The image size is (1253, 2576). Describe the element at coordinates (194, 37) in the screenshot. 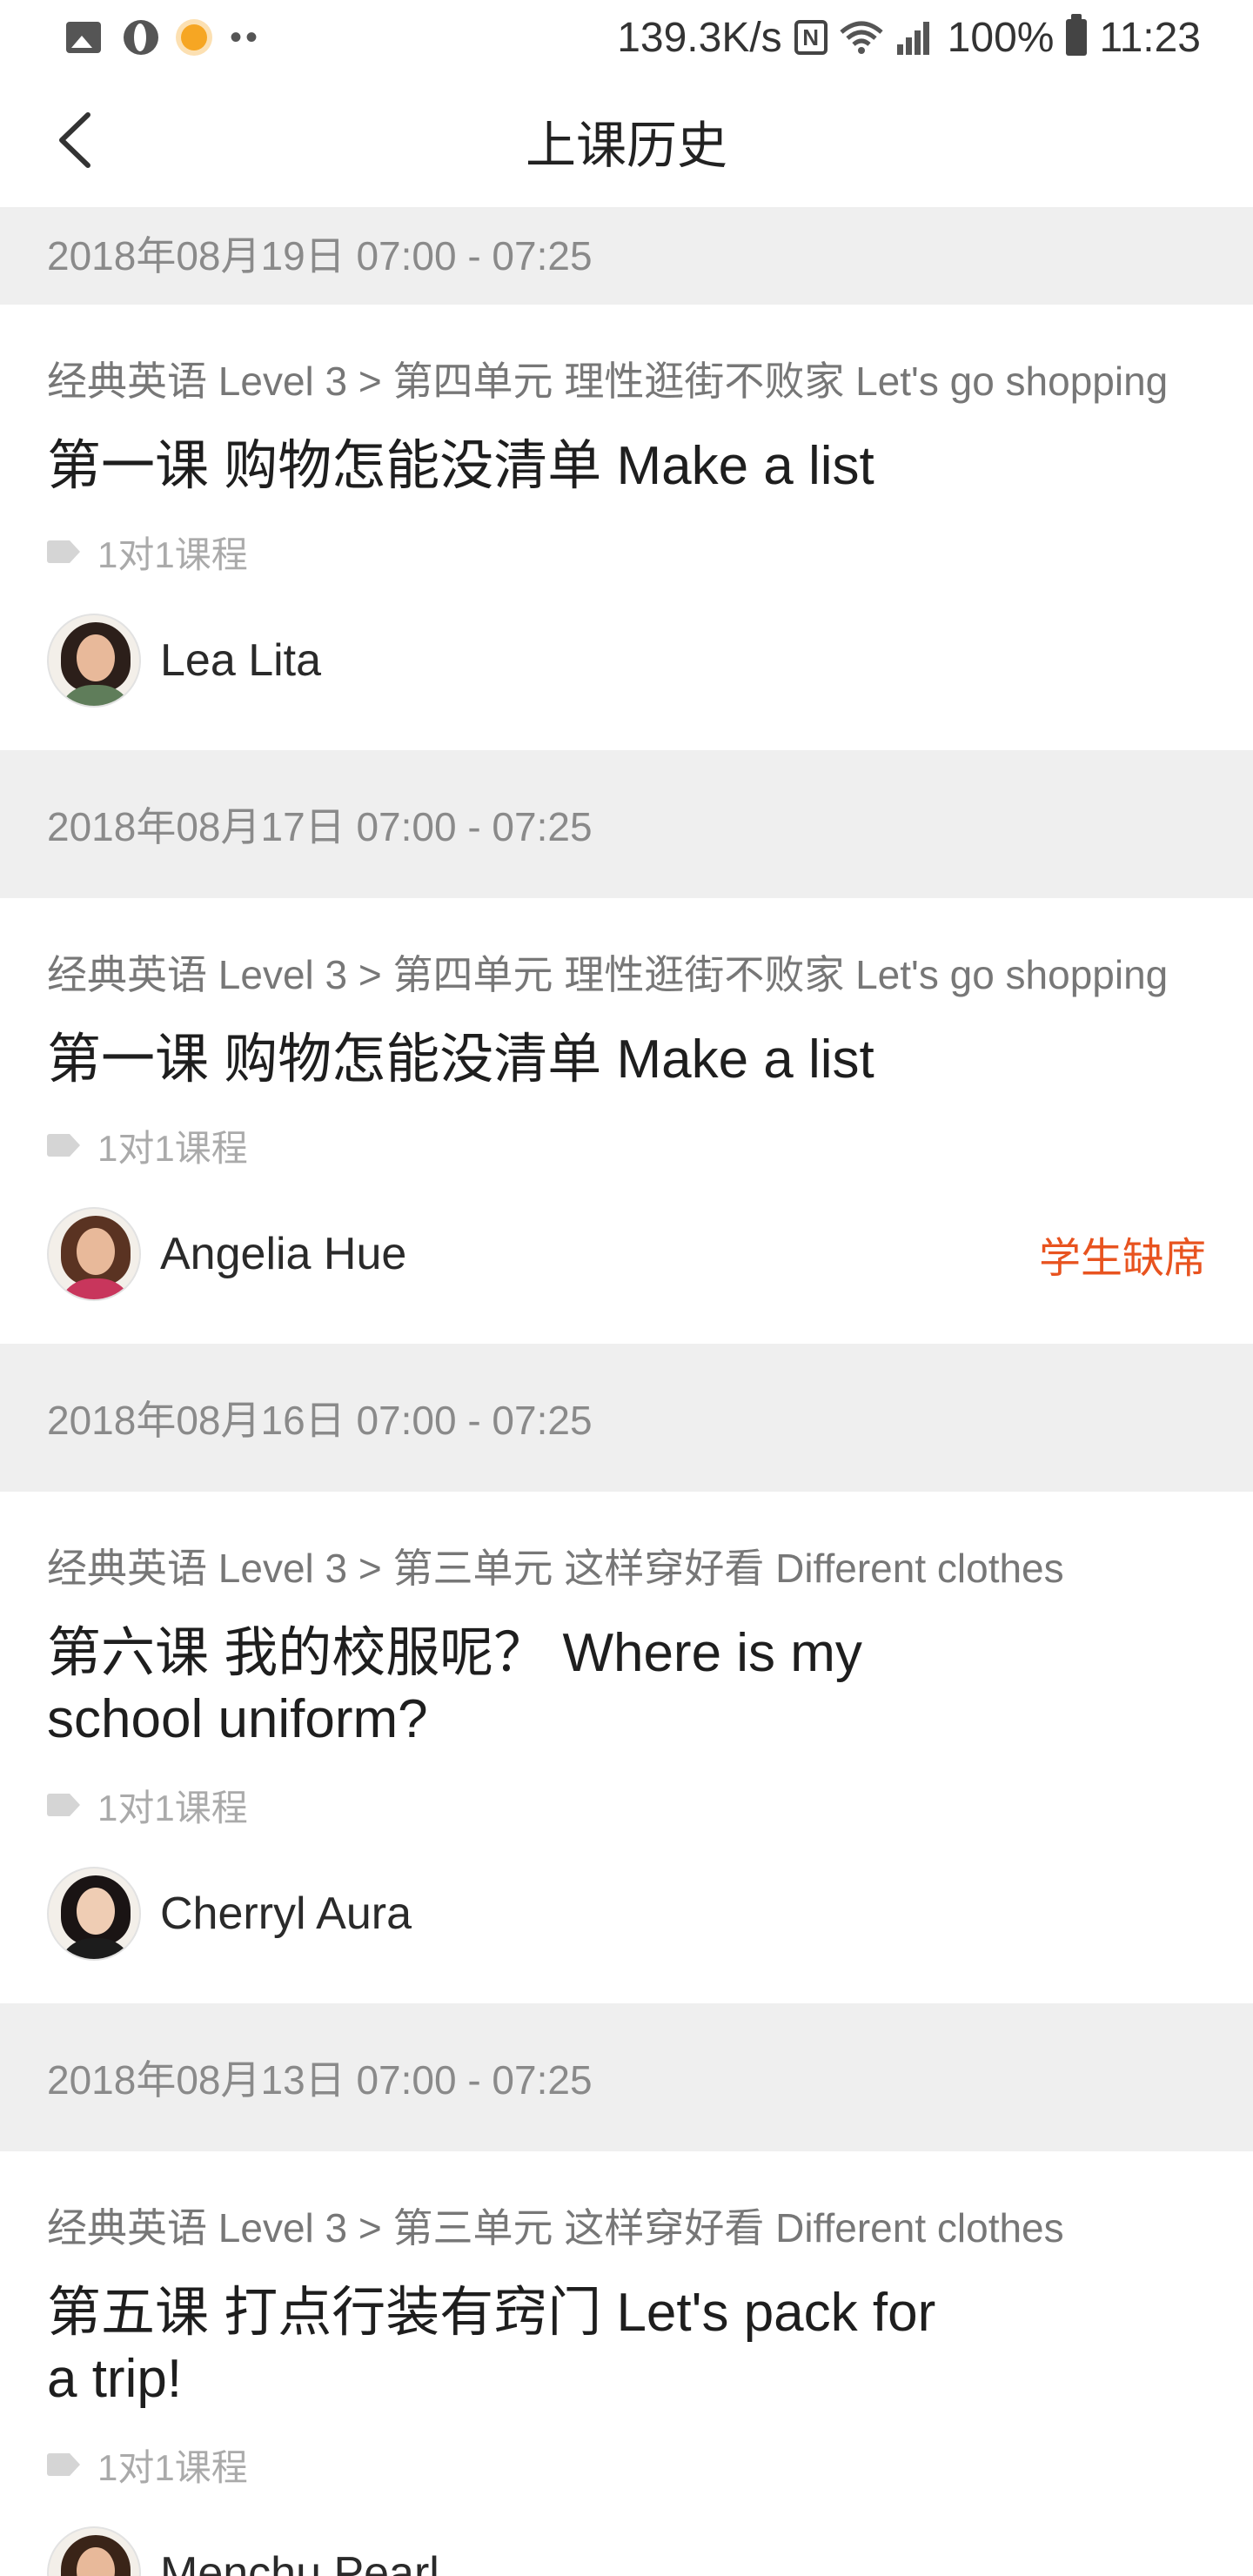

I see `sun-icon` at that location.